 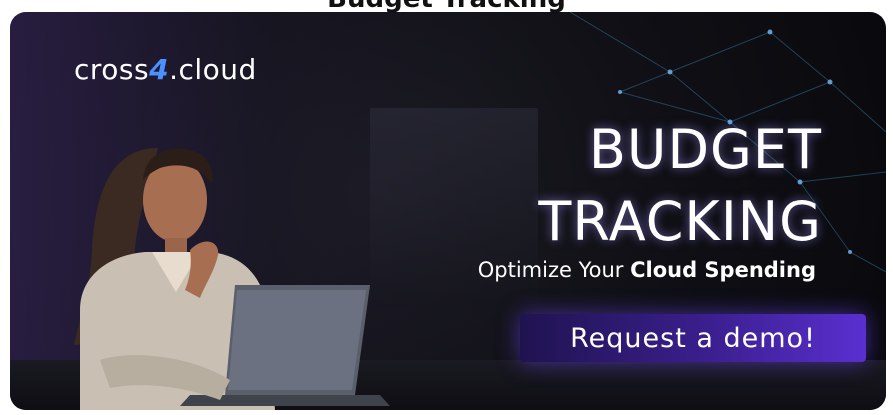 I want to click on subline: Optimize Your Cloud Spending, so click(x=647, y=270).